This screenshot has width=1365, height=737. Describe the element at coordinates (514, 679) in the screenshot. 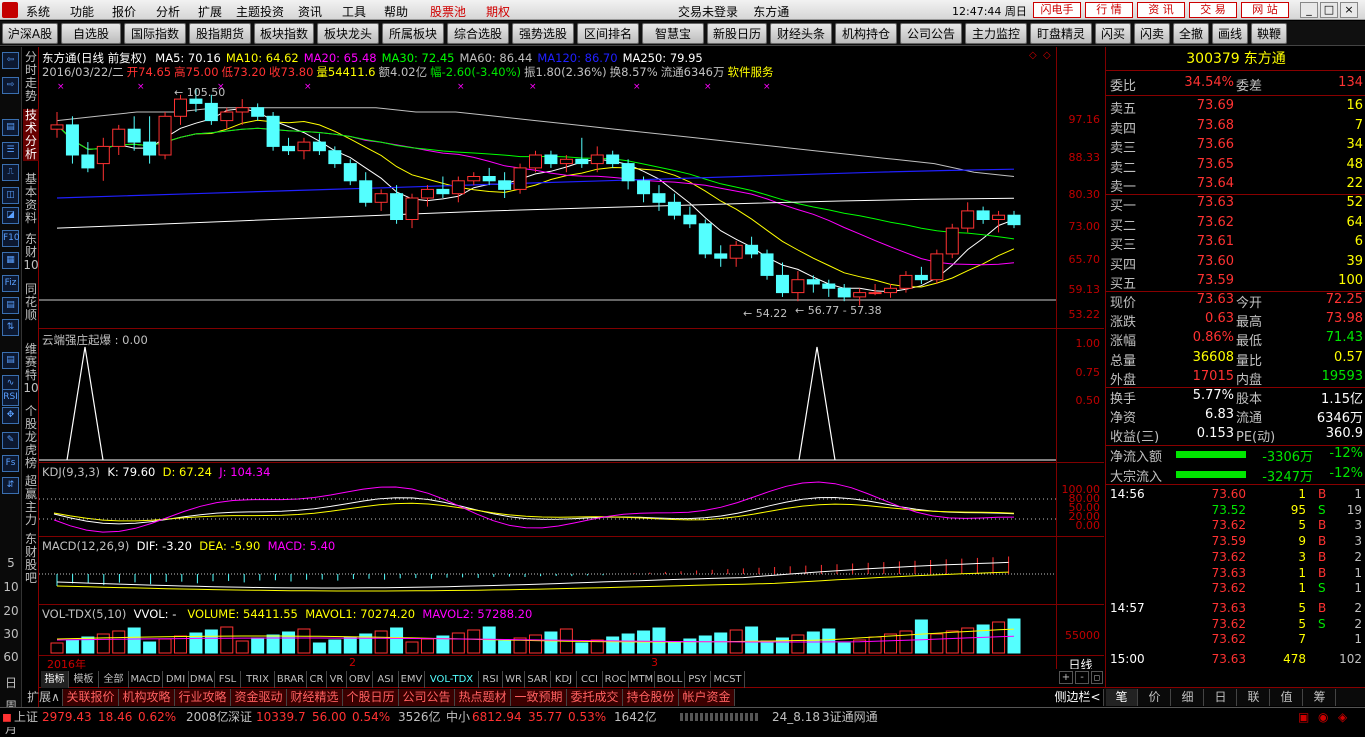

I see `indicator-tab: WR` at that location.